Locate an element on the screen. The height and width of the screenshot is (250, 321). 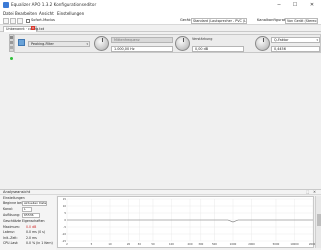
pin-icon: ⬚ is located at coordinates (307, 192).